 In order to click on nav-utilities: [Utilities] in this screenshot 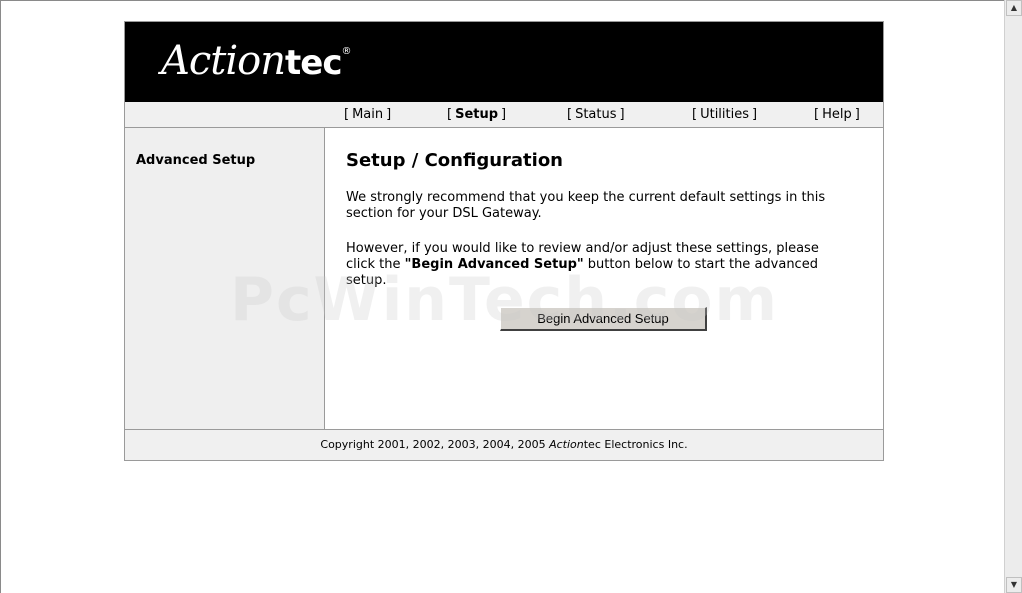, I will do `click(724, 114)`.